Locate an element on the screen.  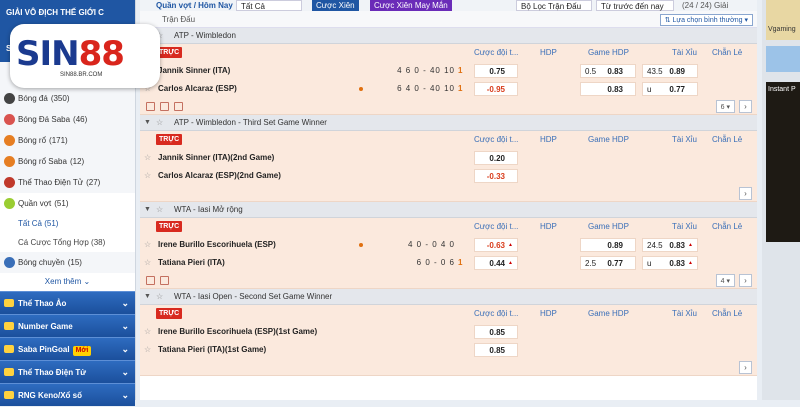
over-under-odds-button: 43.5 0.89 is located at coordinates (670, 71).